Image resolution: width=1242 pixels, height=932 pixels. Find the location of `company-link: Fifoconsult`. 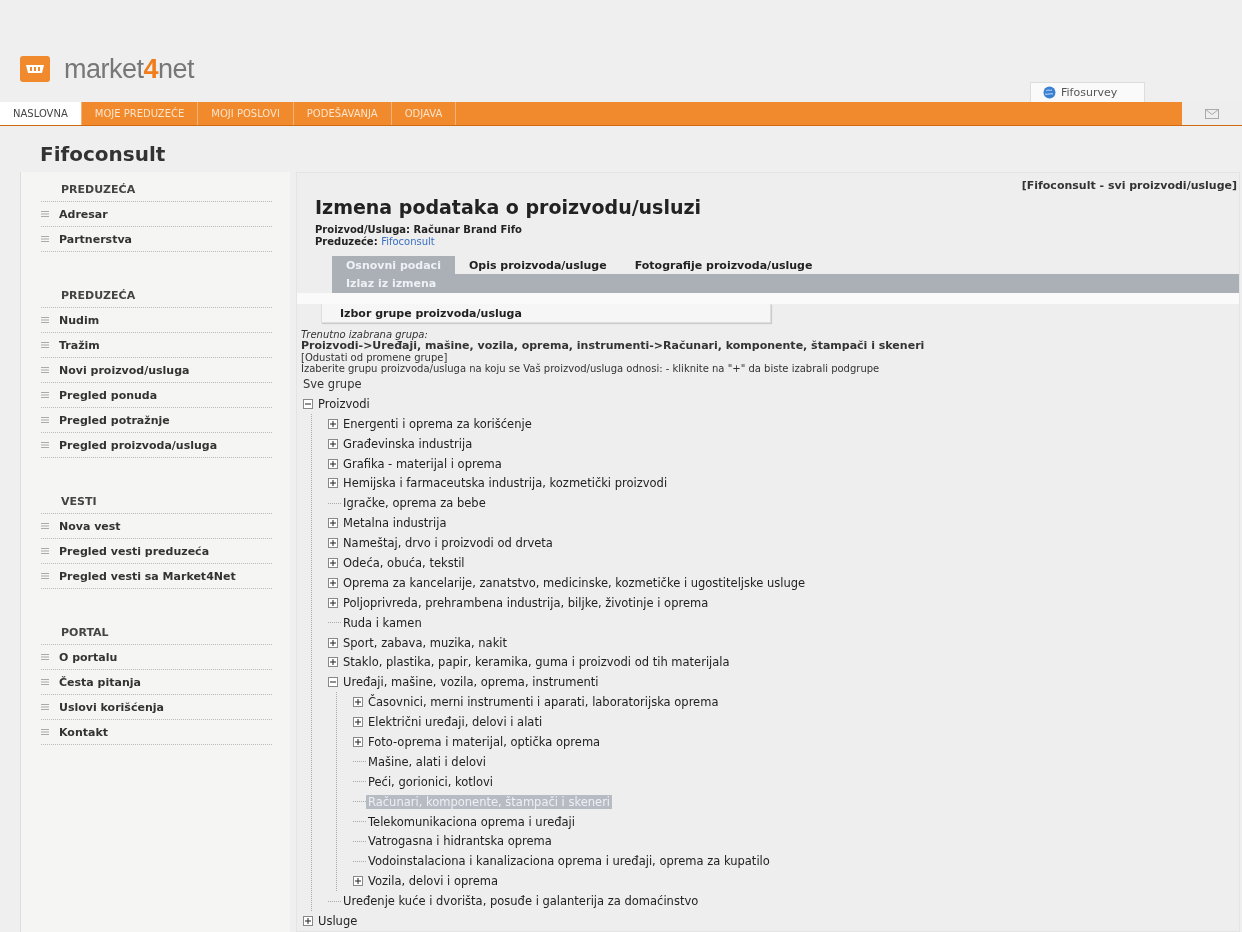

company-link: Fifoconsult is located at coordinates (408, 241).